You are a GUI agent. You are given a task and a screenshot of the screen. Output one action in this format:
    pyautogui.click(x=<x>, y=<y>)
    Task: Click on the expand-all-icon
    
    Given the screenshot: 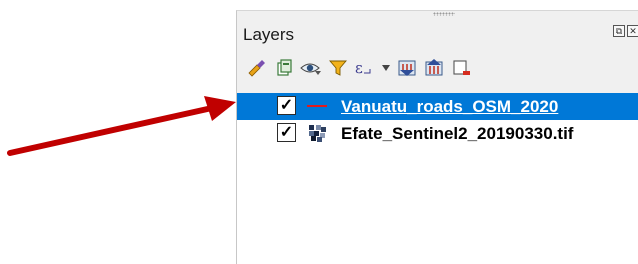 What is the action you would take?
    pyautogui.click(x=407, y=68)
    